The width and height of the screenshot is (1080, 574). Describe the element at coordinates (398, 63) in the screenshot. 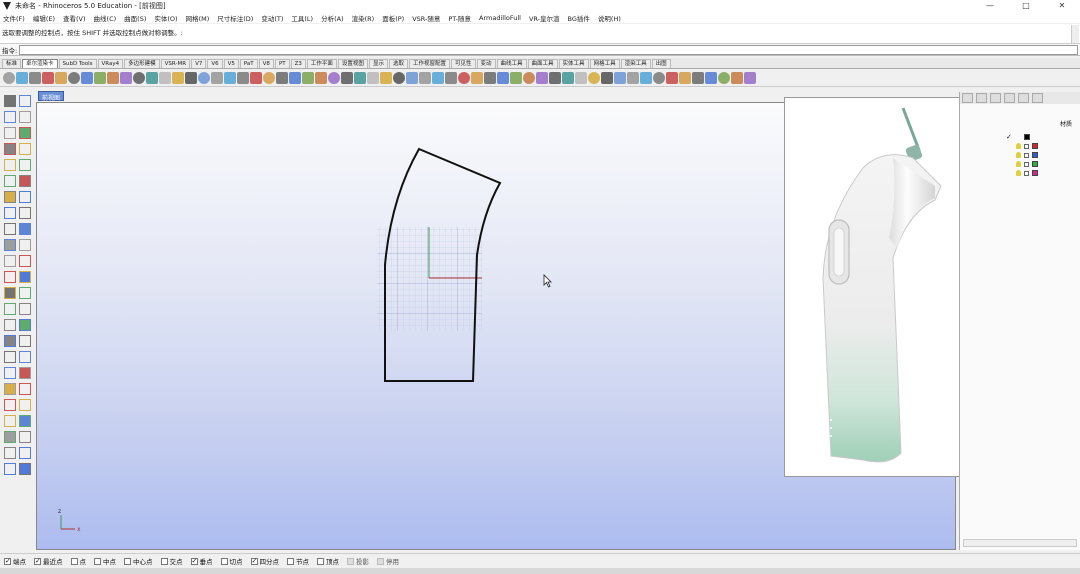

I see `toolbar-tab: 选取` at that location.